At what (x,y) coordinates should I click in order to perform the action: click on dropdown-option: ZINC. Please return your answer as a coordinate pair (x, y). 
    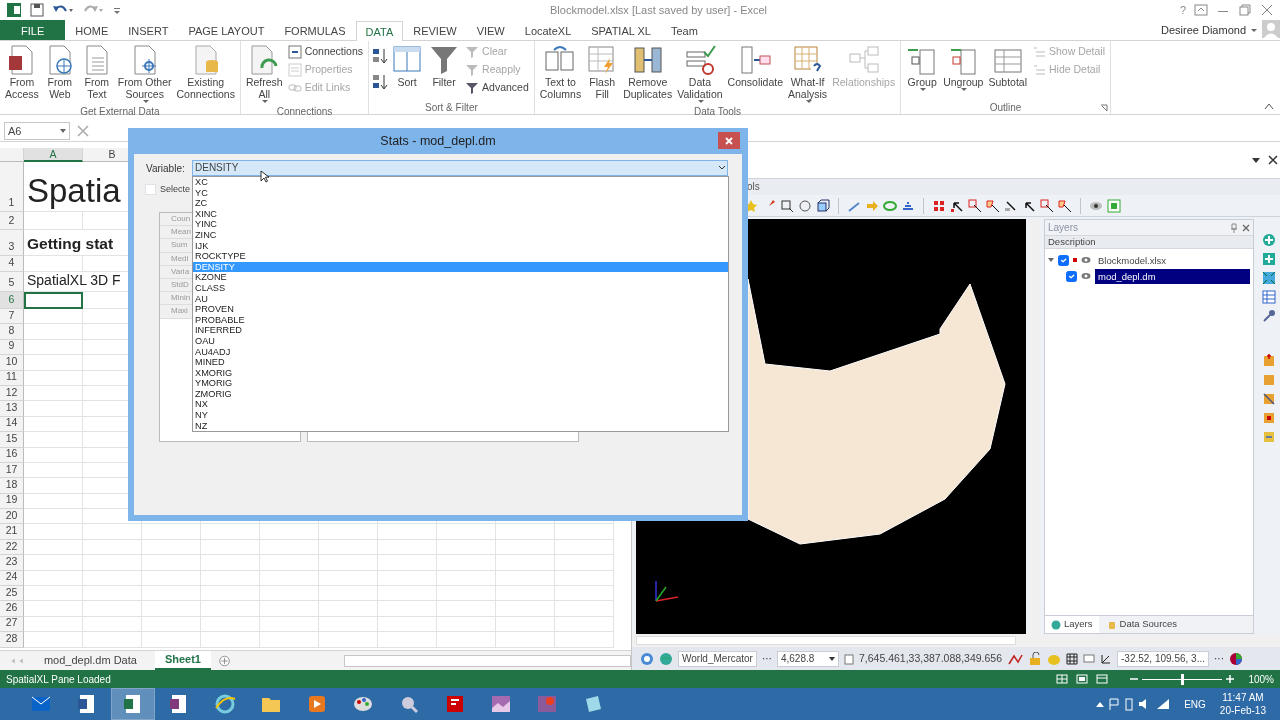
    Looking at the image, I should click on (460, 235).